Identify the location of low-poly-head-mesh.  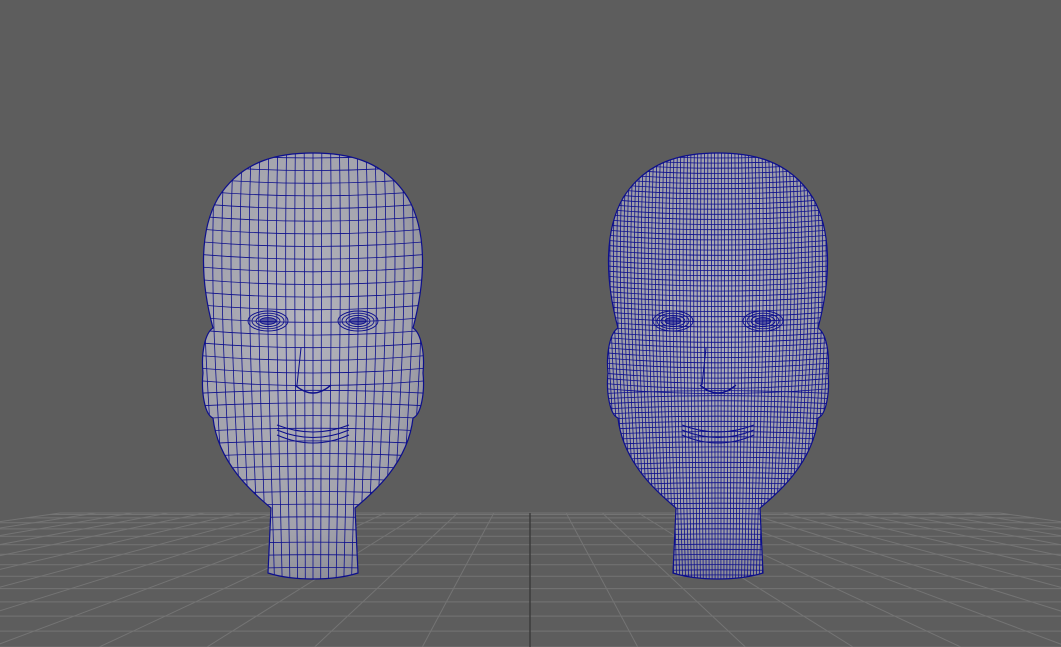
(312, 367).